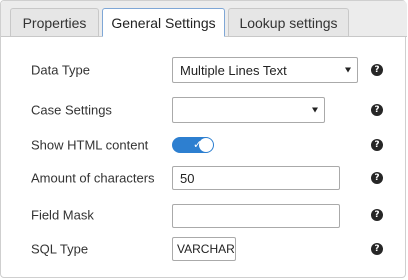 Image resolution: width=408 pixels, height=280 pixels. Describe the element at coordinates (163, 22) in the screenshot. I see `tab-general-settings: General Settings` at that location.